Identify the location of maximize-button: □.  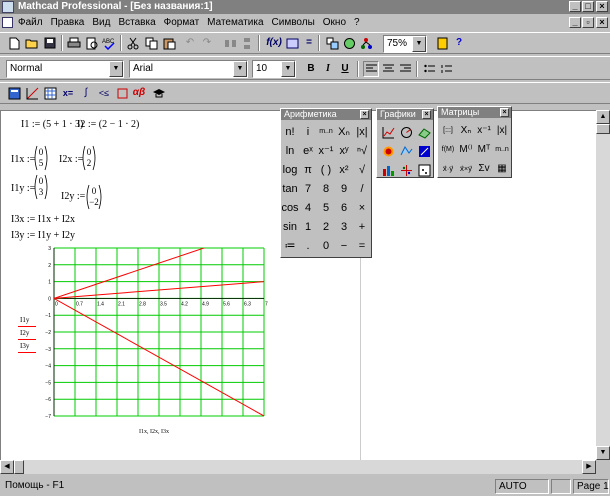
(588, 6).